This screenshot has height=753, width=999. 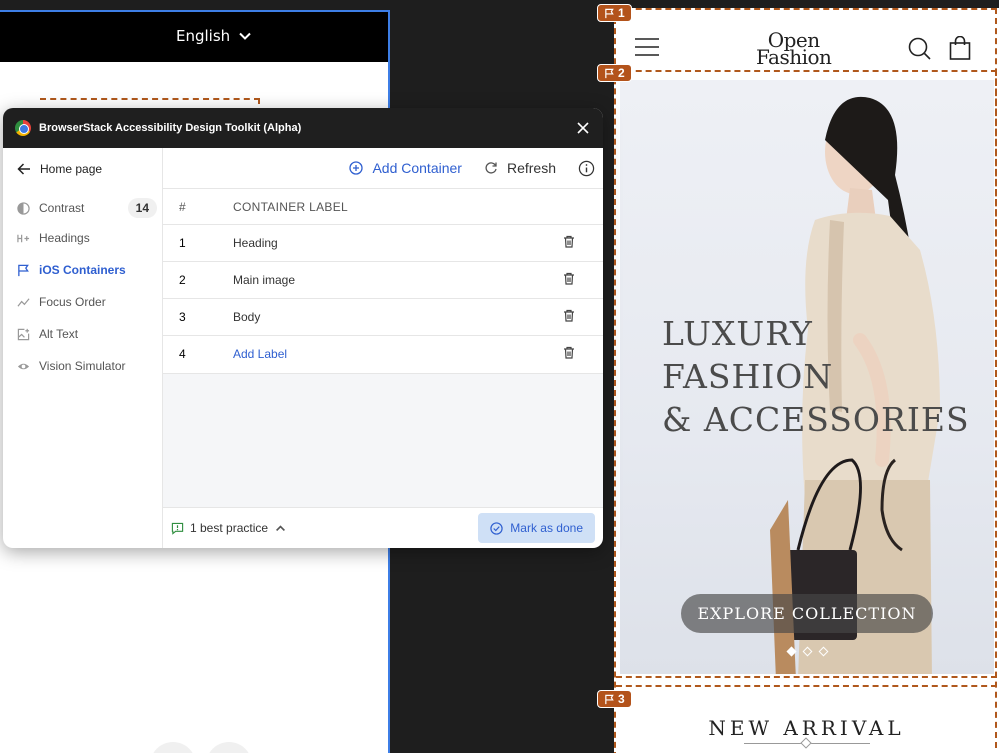 I want to click on chevron-up-icon, so click(x=281, y=527).